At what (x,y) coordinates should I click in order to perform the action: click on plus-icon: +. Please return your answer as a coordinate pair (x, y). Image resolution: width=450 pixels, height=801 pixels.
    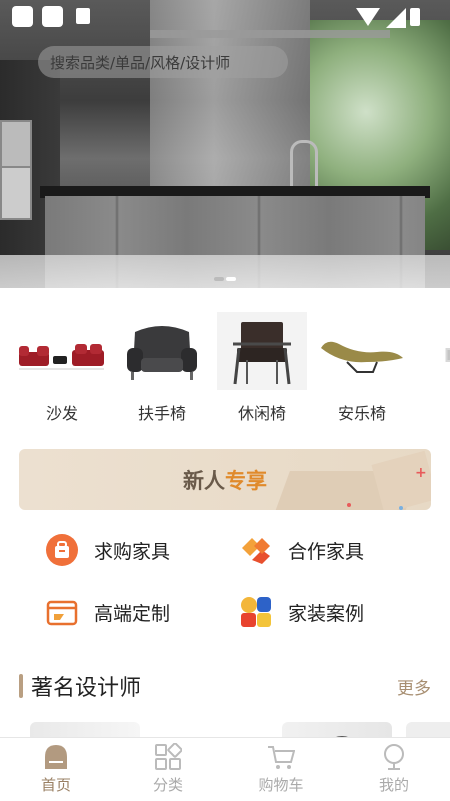
    Looking at the image, I should click on (421, 473).